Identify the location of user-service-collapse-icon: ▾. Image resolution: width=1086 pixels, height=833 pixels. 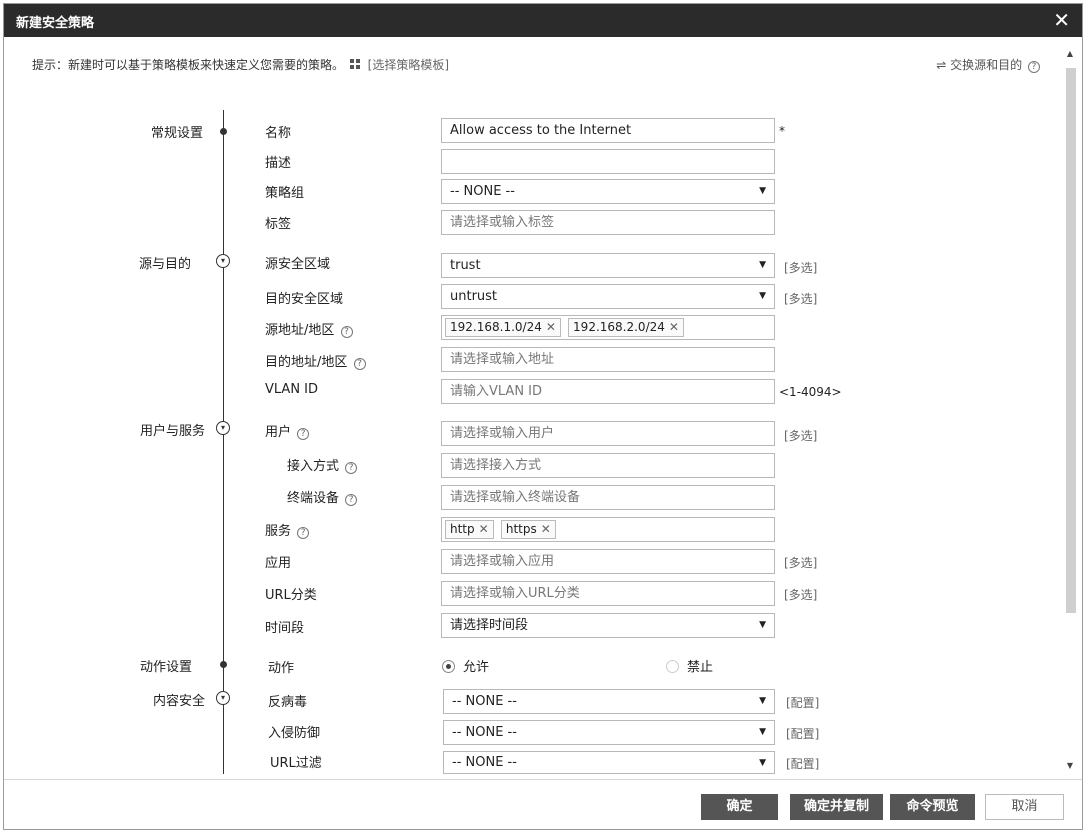
(223, 428).